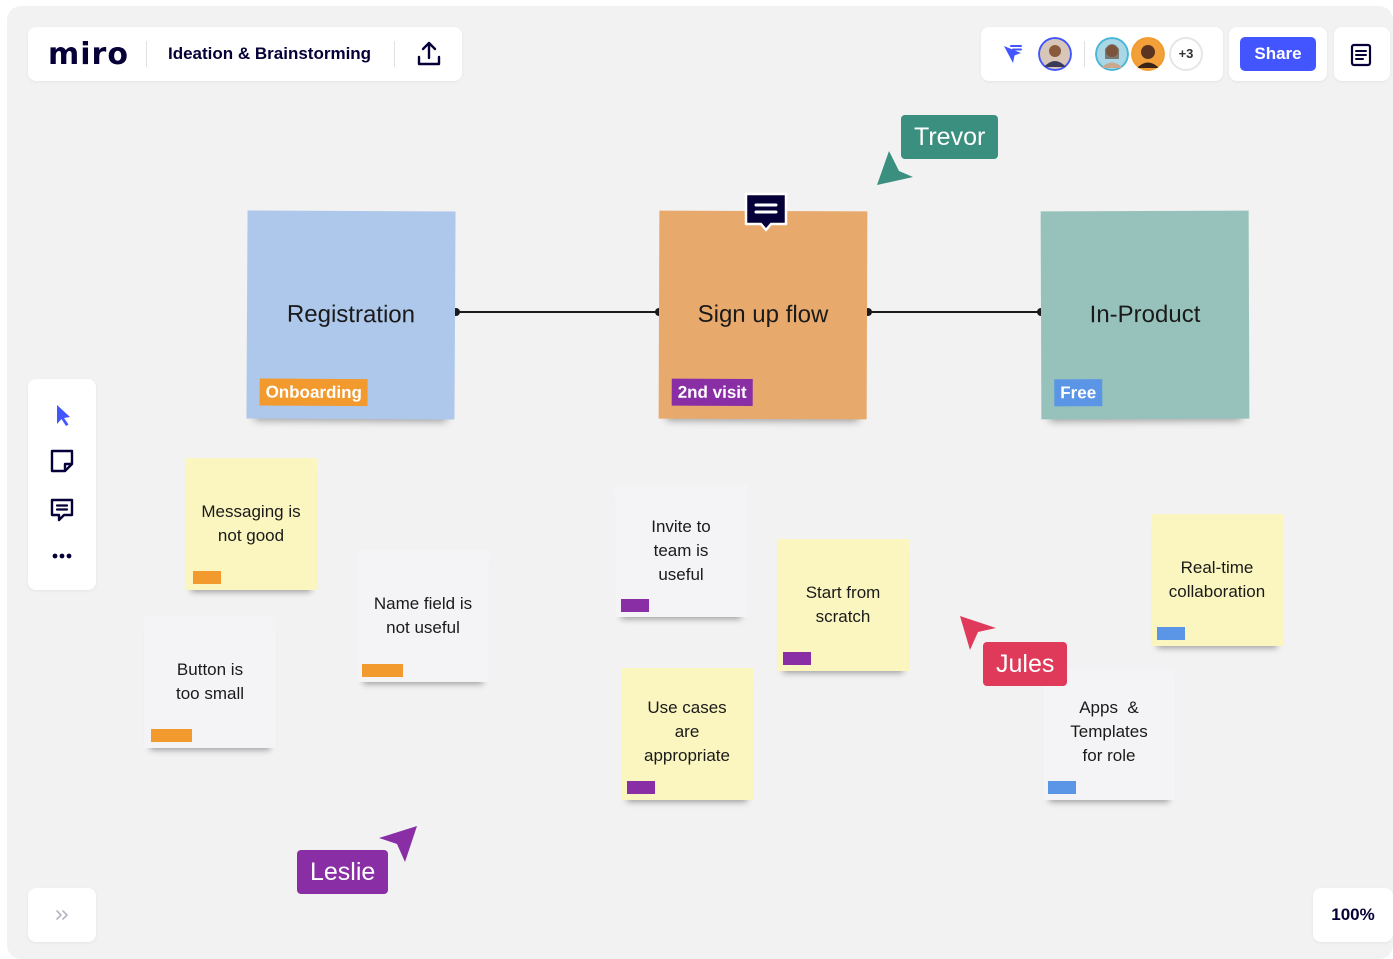 This screenshot has height=959, width=1393. I want to click on zoom-control: 100%, so click(1353, 915).